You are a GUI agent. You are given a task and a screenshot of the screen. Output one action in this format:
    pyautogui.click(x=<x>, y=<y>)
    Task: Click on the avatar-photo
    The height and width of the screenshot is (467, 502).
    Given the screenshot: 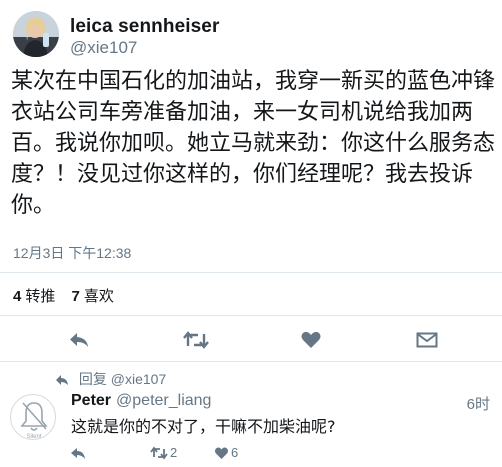 What is the action you would take?
    pyautogui.click(x=36, y=34)
    